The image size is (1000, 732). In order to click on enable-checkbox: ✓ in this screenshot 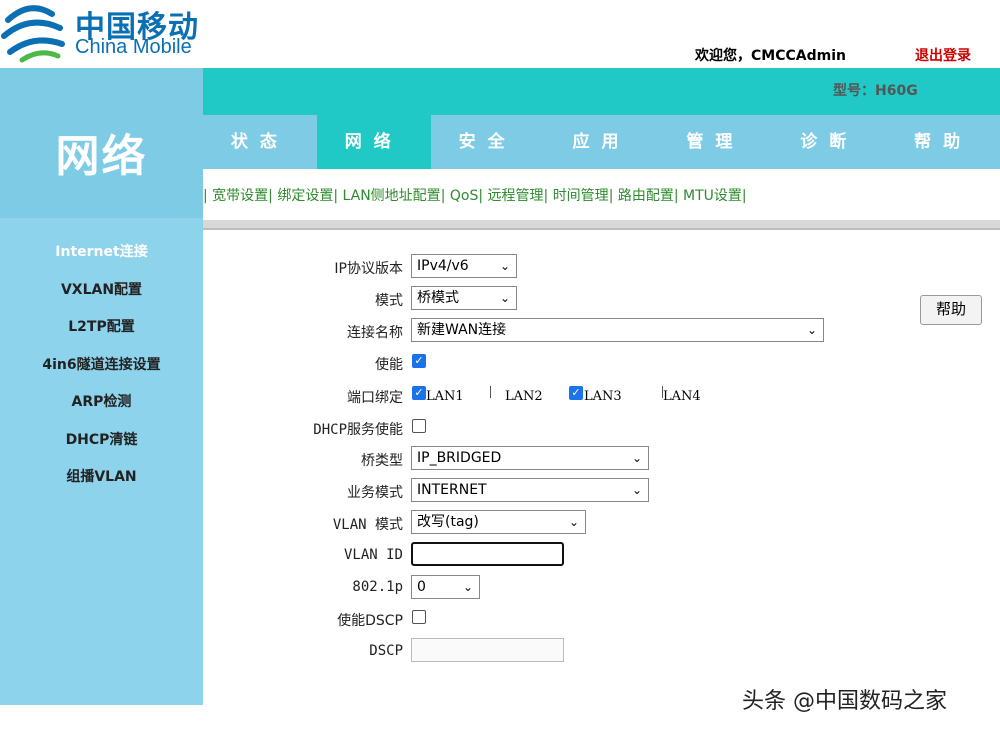, I will do `click(419, 361)`.